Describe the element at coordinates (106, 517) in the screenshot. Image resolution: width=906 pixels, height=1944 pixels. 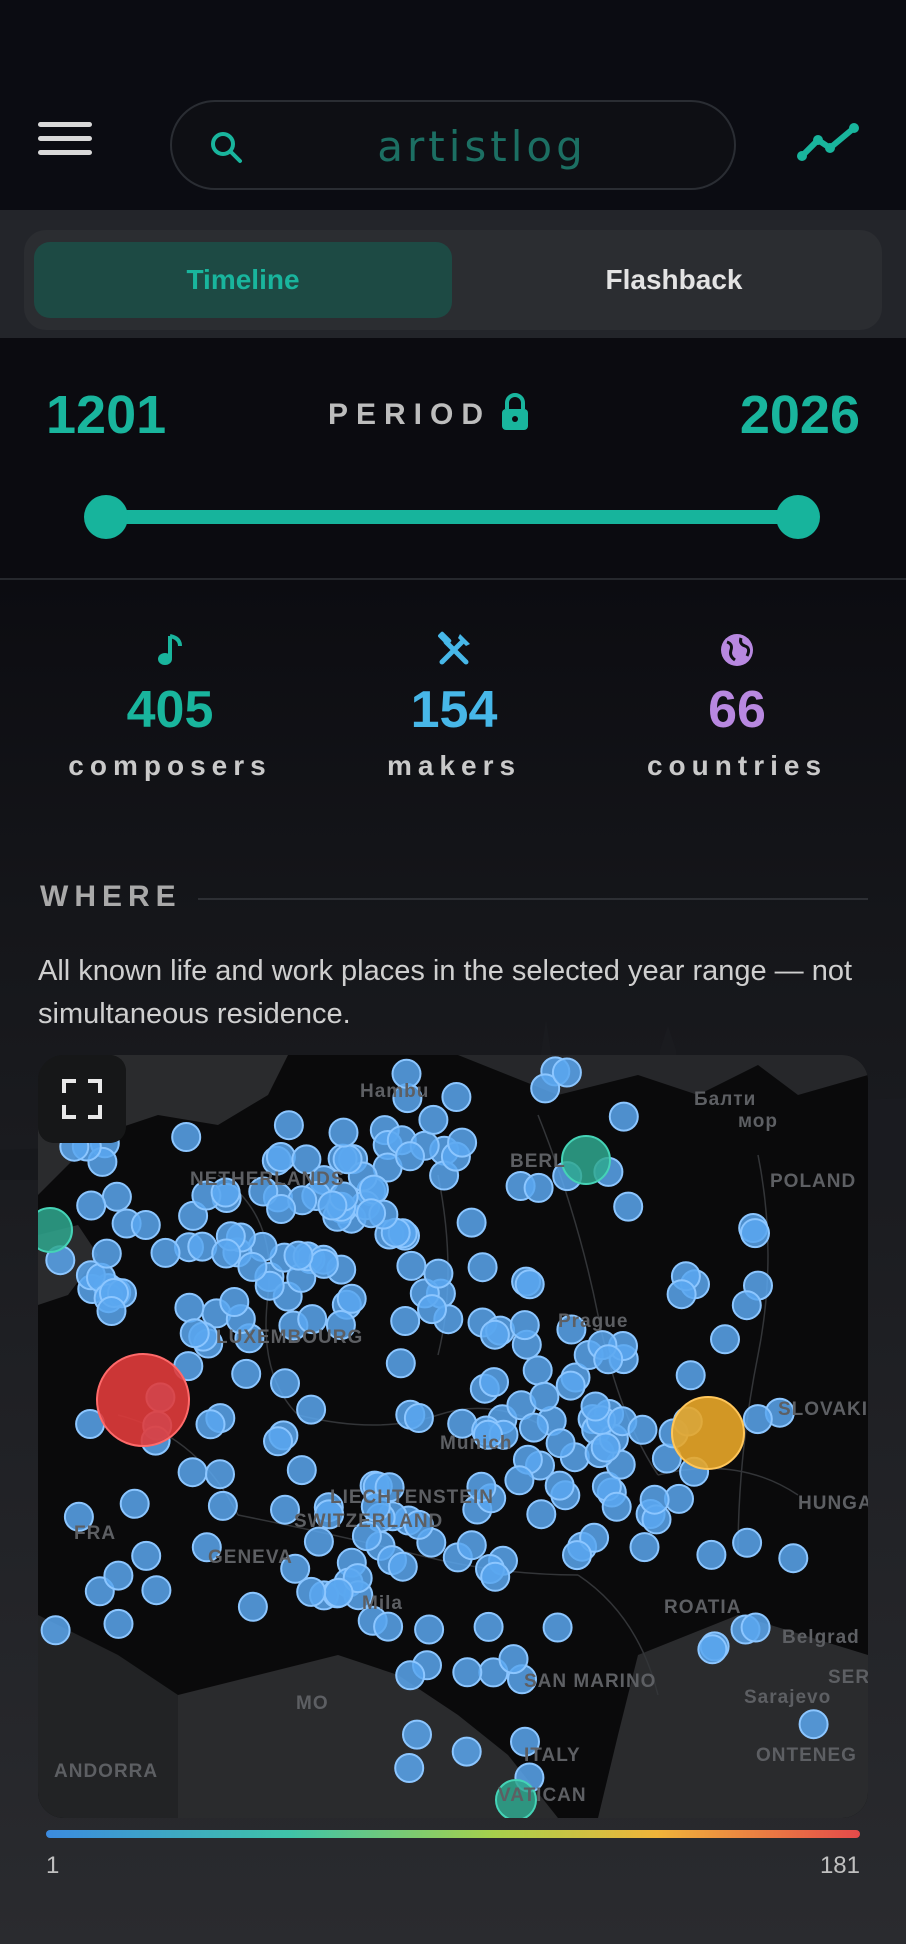
I see `range-start-handle` at that location.